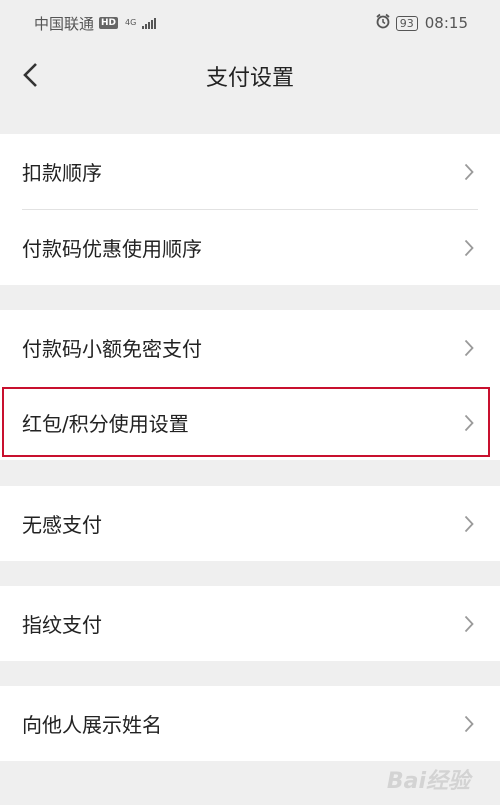 The image size is (500, 805). Describe the element at coordinates (64, 23) in the screenshot. I see `carrier-name: 中国联通` at that location.